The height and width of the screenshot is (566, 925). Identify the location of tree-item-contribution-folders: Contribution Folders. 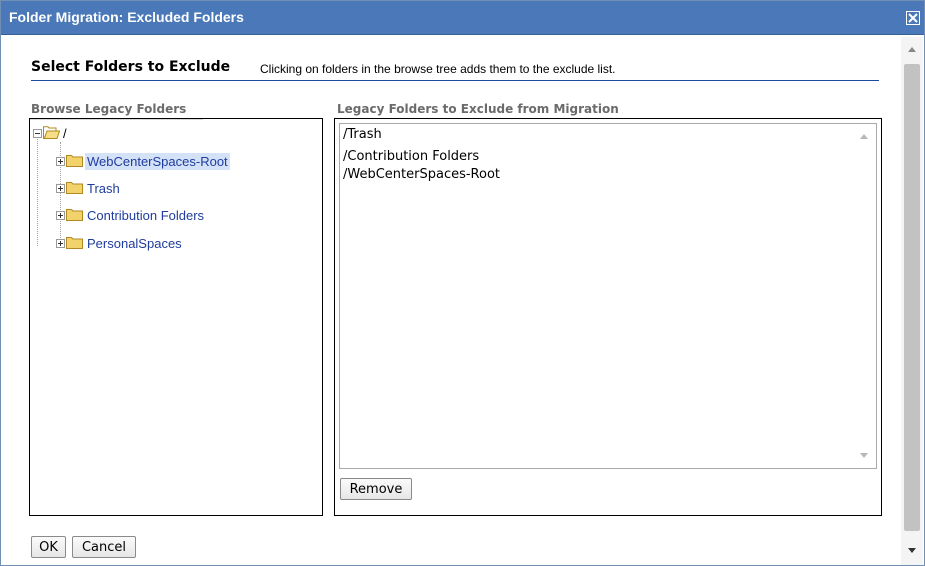
(131, 215).